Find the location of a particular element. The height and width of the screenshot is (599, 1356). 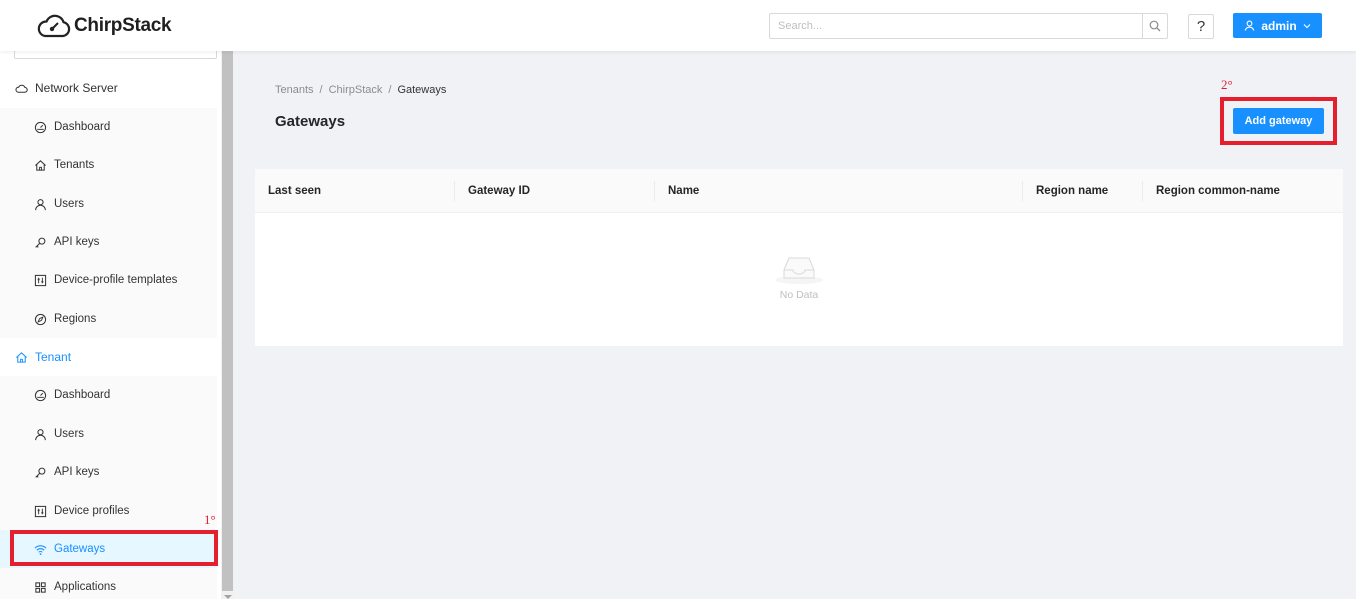

column-name: Name is located at coordinates (677, 191).